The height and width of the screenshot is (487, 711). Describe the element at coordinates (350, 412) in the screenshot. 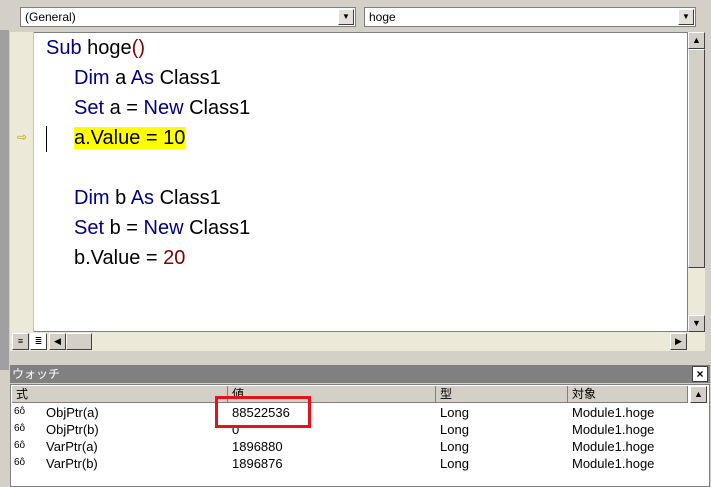

I see `watch-row: 6ô ObjPtr(a) 88522536 Long Module1.hoge` at that location.